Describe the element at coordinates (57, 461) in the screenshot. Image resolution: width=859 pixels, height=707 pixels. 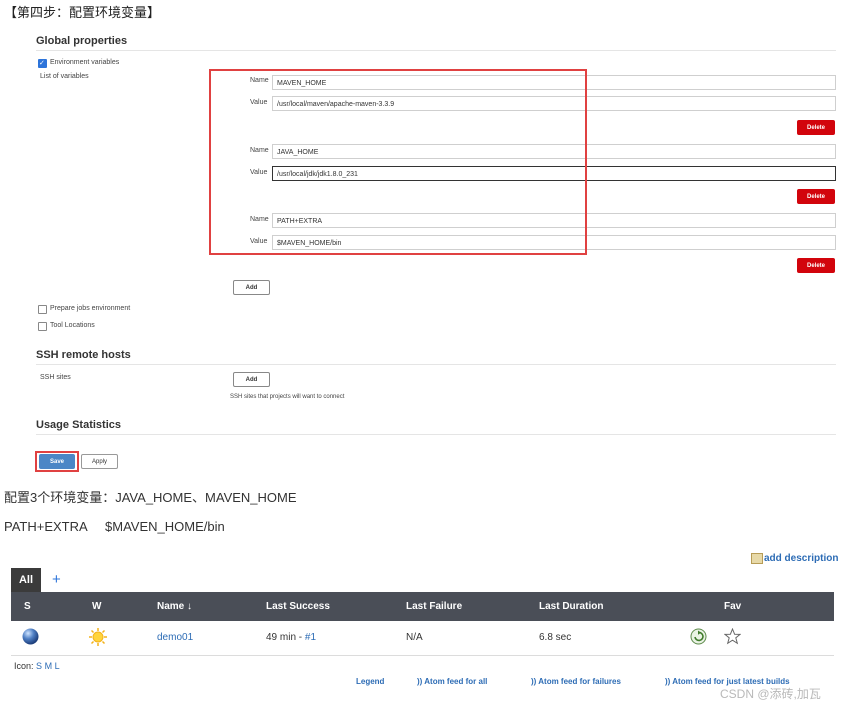
I see `save-button: Save` at that location.